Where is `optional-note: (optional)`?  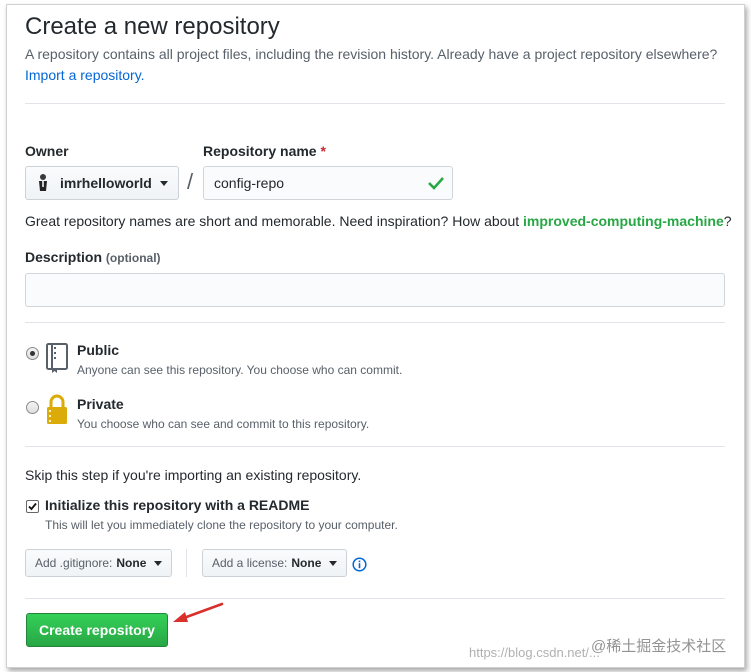
optional-note: (optional) is located at coordinates (133, 258).